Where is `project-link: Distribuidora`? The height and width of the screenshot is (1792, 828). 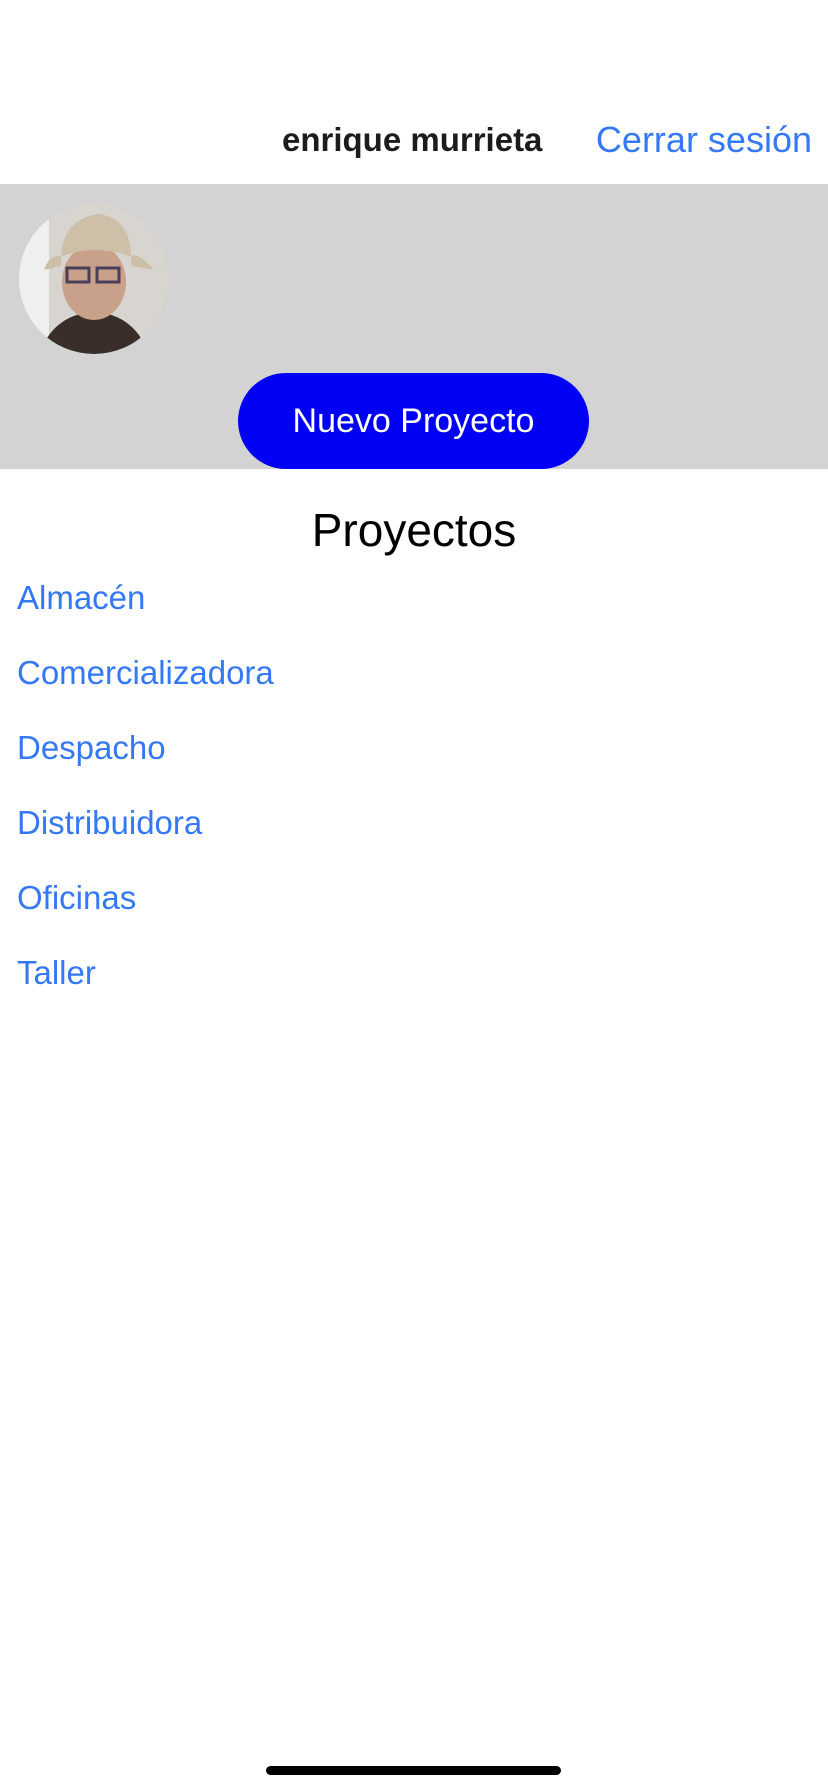 project-link: Distribuidora is located at coordinates (145, 839).